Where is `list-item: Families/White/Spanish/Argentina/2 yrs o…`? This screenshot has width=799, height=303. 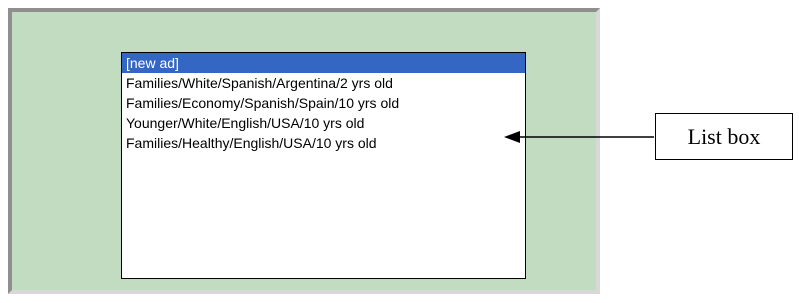 list-item: Families/White/Spanish/Argentina/2 yrs o… is located at coordinates (323, 83).